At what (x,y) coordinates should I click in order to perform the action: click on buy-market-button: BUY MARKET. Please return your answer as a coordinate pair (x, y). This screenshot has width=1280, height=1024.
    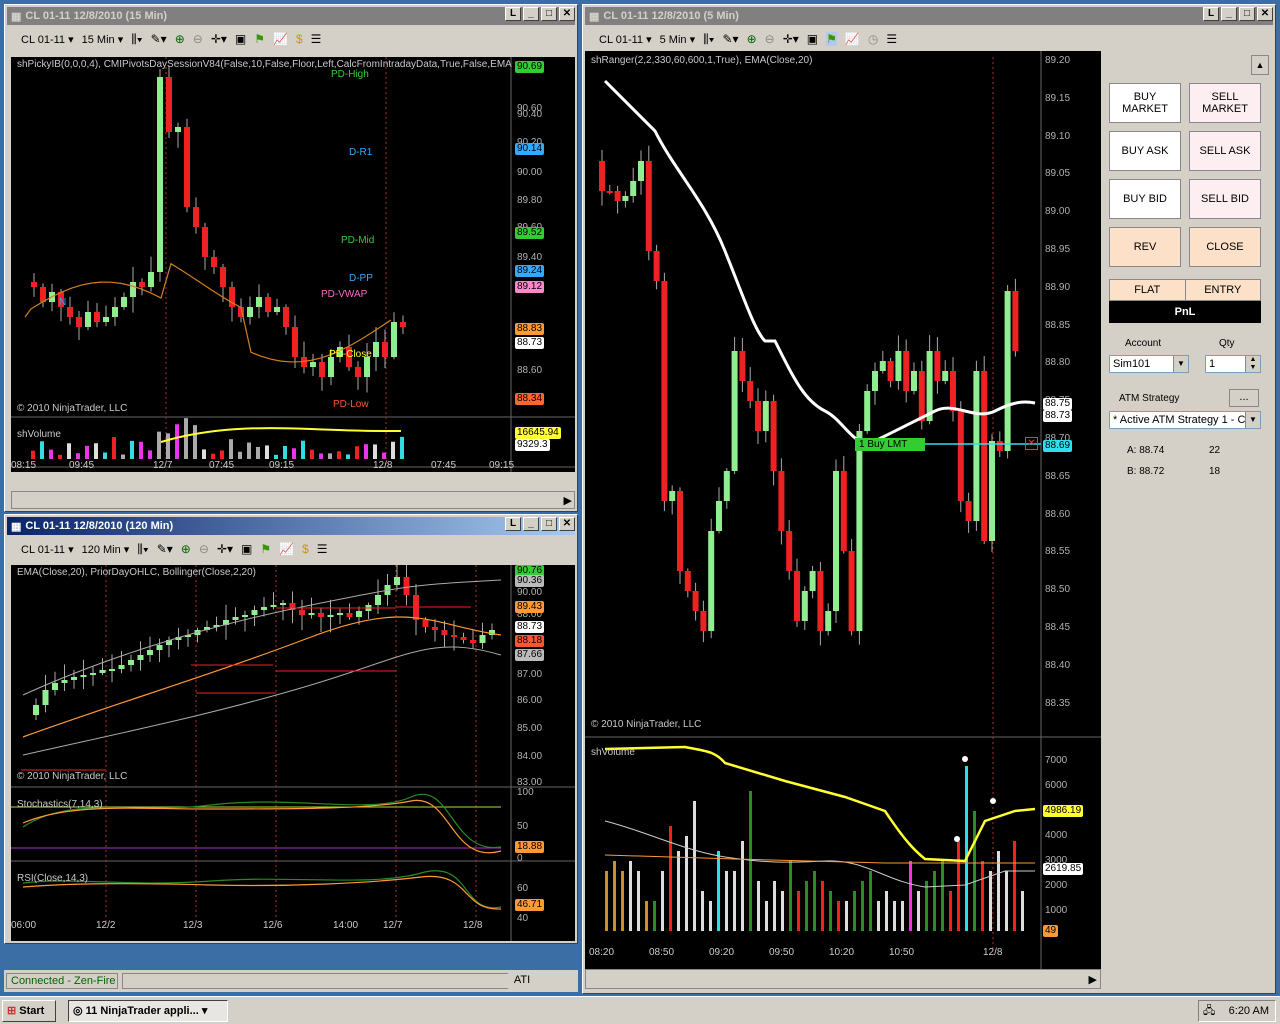
    Looking at the image, I should click on (1145, 103).